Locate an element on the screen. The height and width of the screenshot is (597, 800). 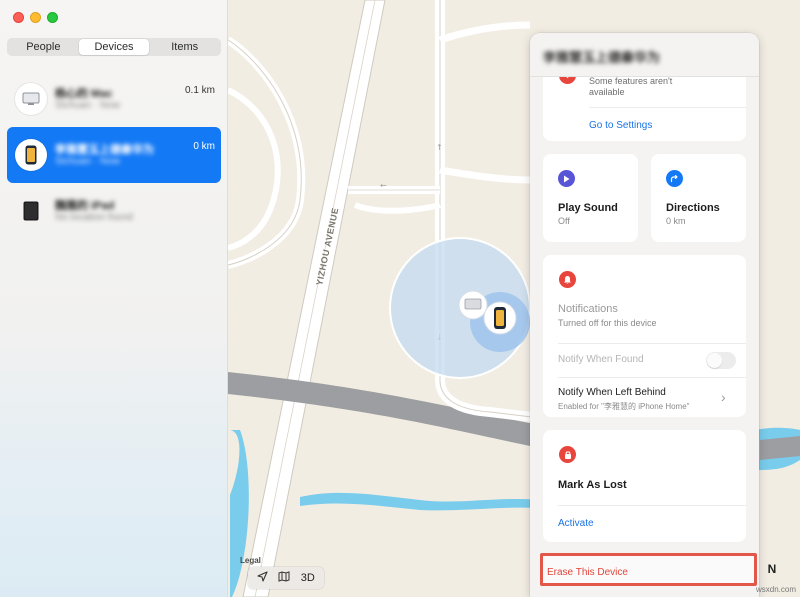
erase-device-button: Erase This Device is located at coordinates (648, 569).